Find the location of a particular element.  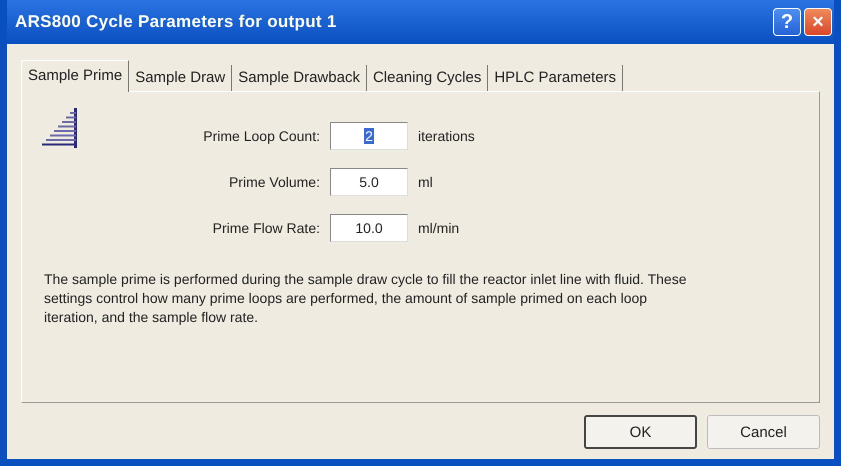

input-field: 2 is located at coordinates (369, 136).